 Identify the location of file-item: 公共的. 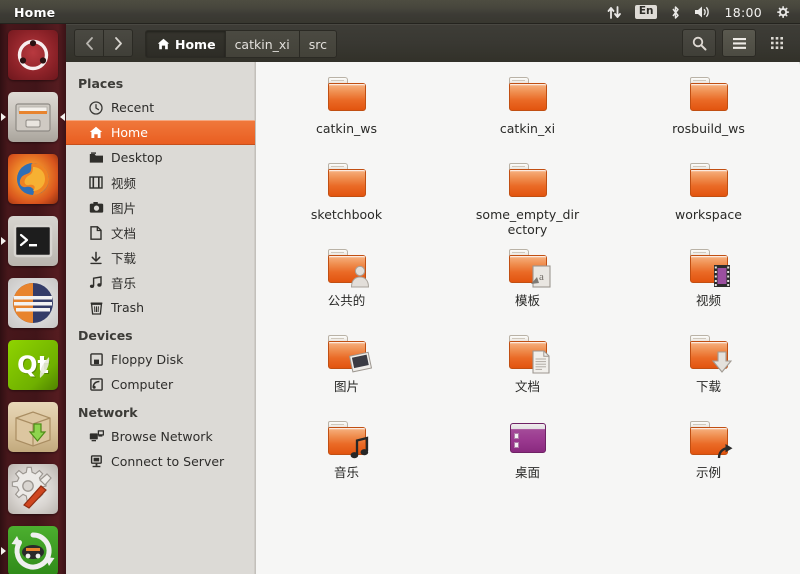
(346, 288).